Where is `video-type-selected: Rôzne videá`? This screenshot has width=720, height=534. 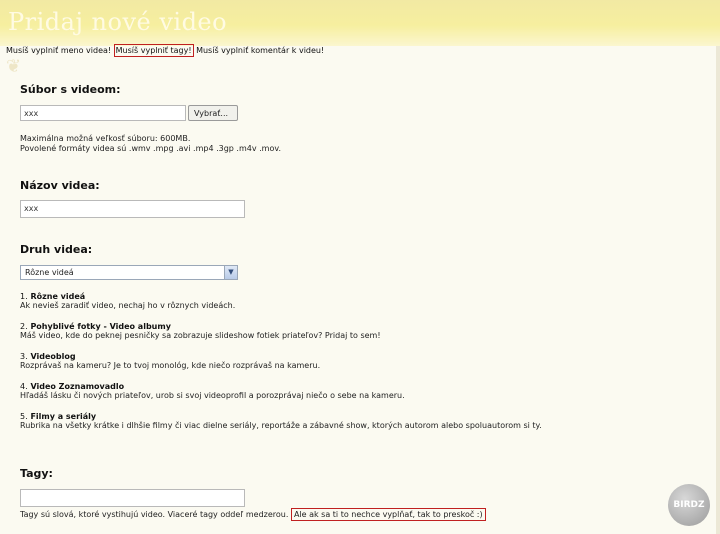
video-type-selected: Rôzne videá is located at coordinates (49, 272).